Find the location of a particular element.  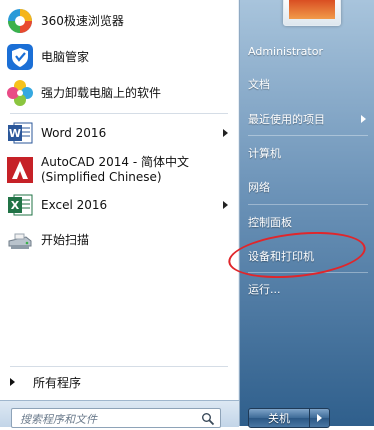

search-icon is located at coordinates (208, 420).